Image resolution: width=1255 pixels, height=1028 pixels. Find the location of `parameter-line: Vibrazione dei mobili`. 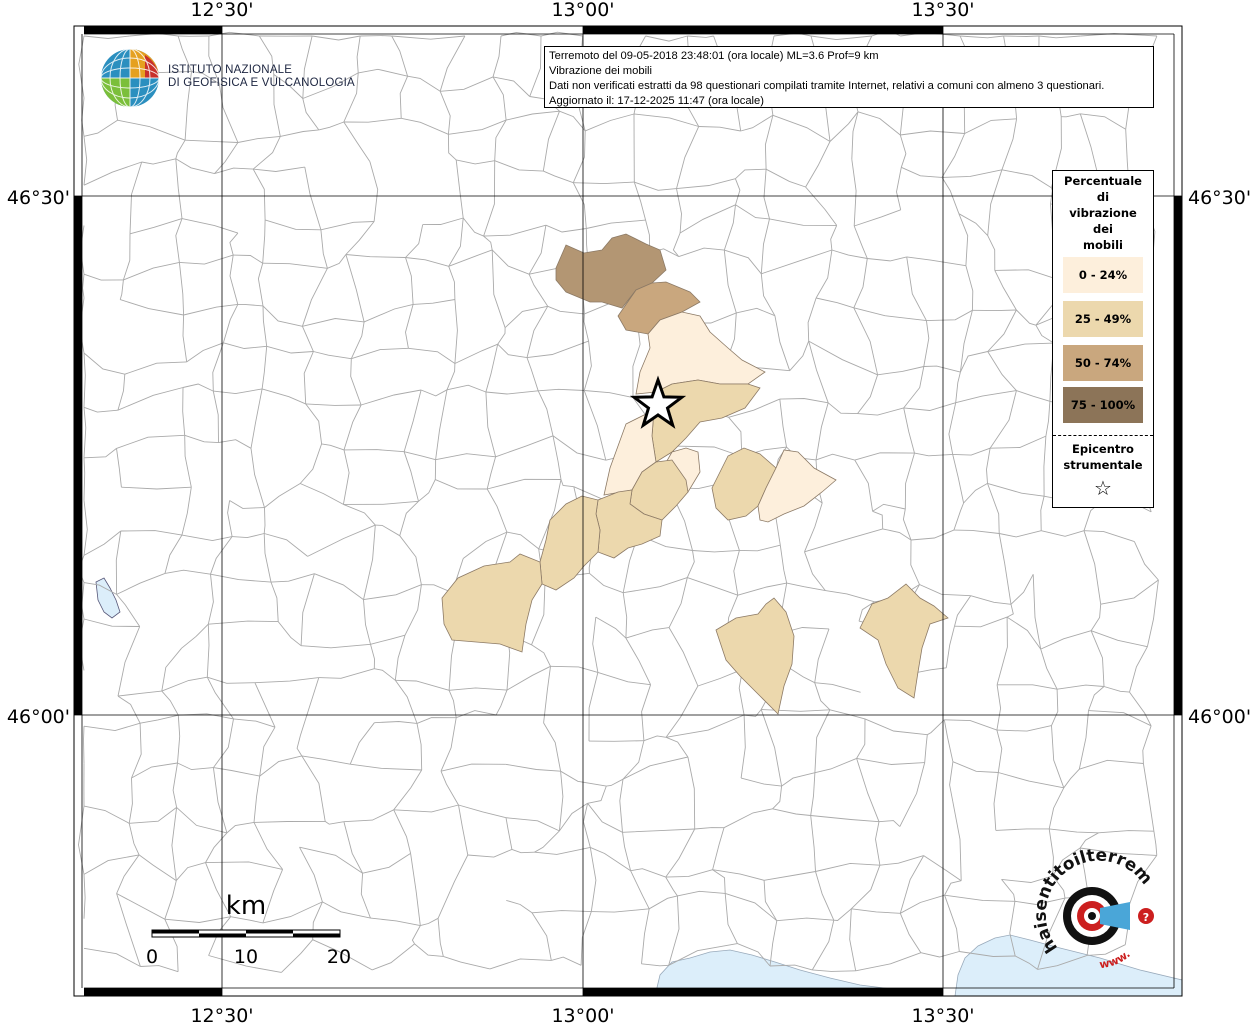

parameter-line: Vibrazione dei mobili is located at coordinates (849, 71).